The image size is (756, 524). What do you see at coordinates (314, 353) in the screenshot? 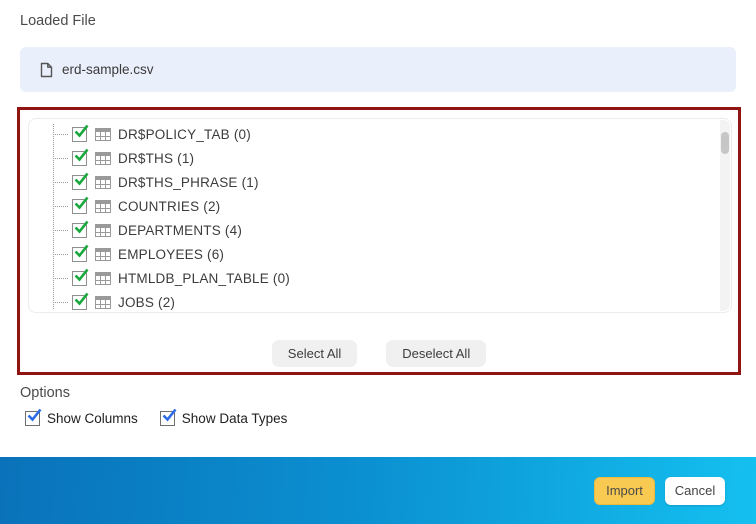
I see `select-all-button: Select All` at bounding box center [314, 353].